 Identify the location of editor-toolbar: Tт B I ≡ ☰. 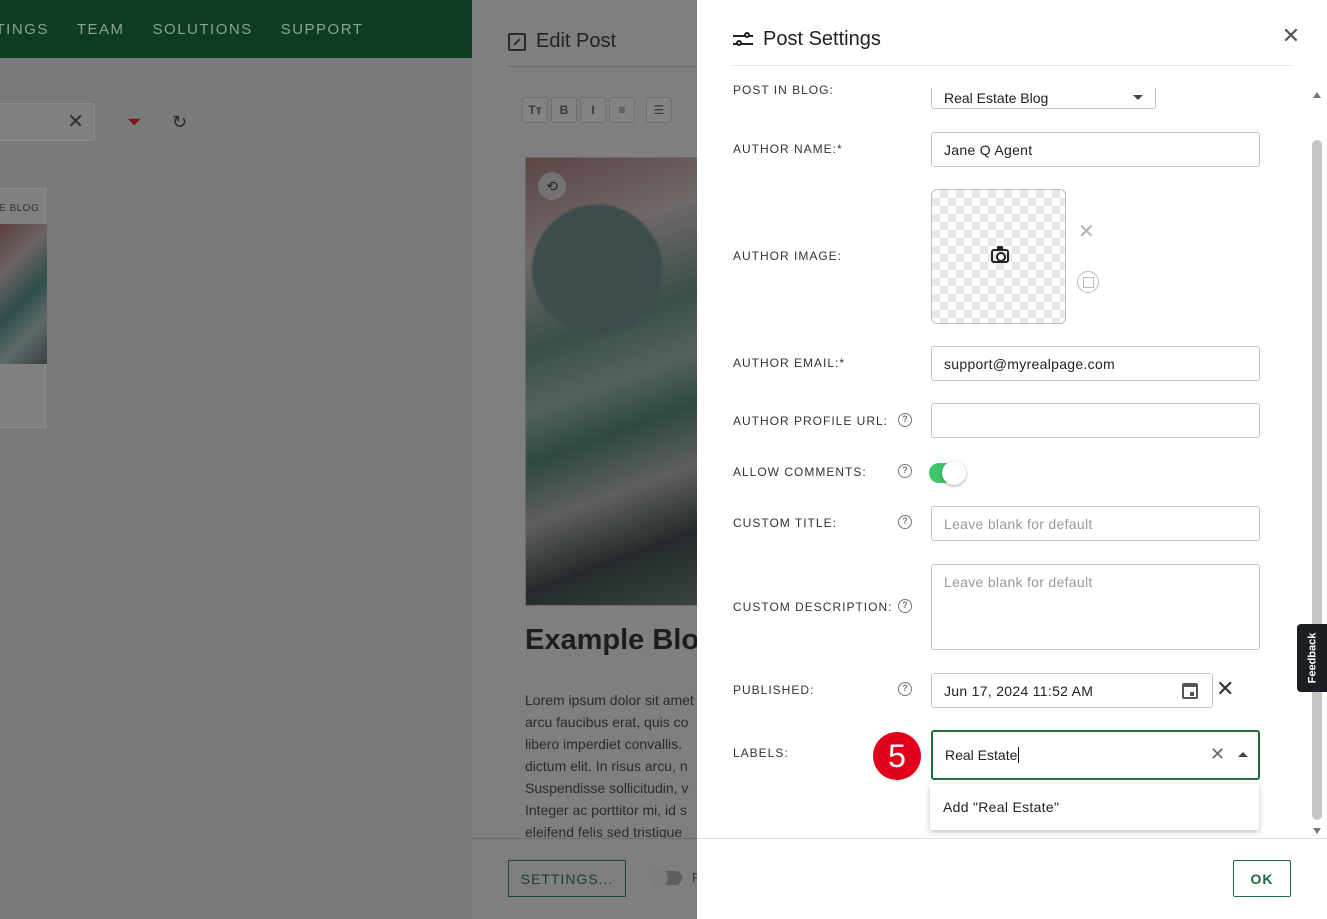
(597, 110).